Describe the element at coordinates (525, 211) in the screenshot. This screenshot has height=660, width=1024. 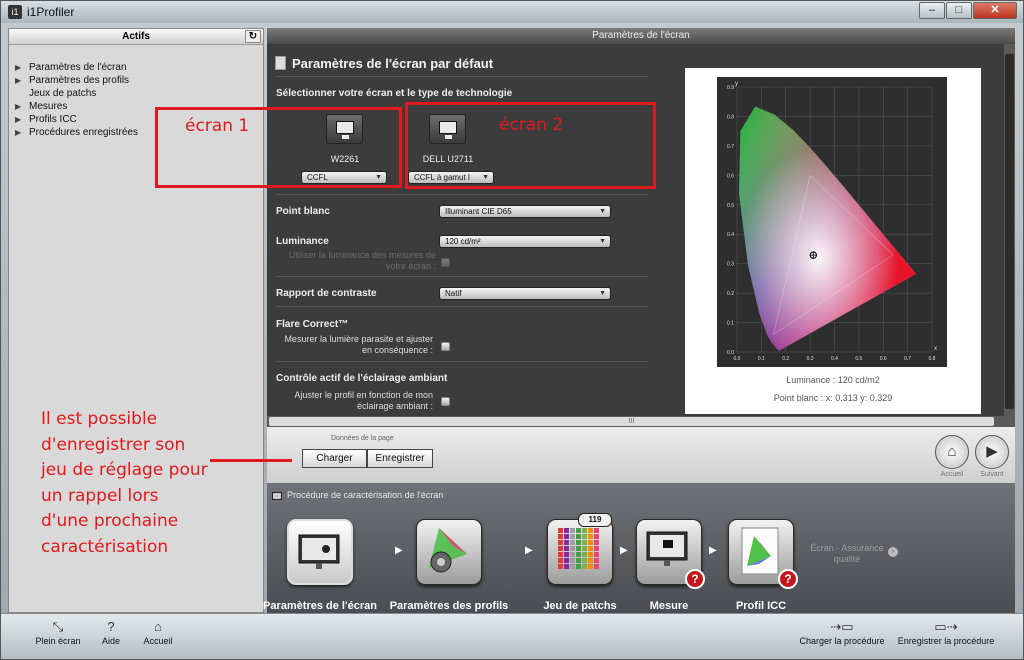
I see `white-point-select: Illuminant CIE D65 ▼` at that location.